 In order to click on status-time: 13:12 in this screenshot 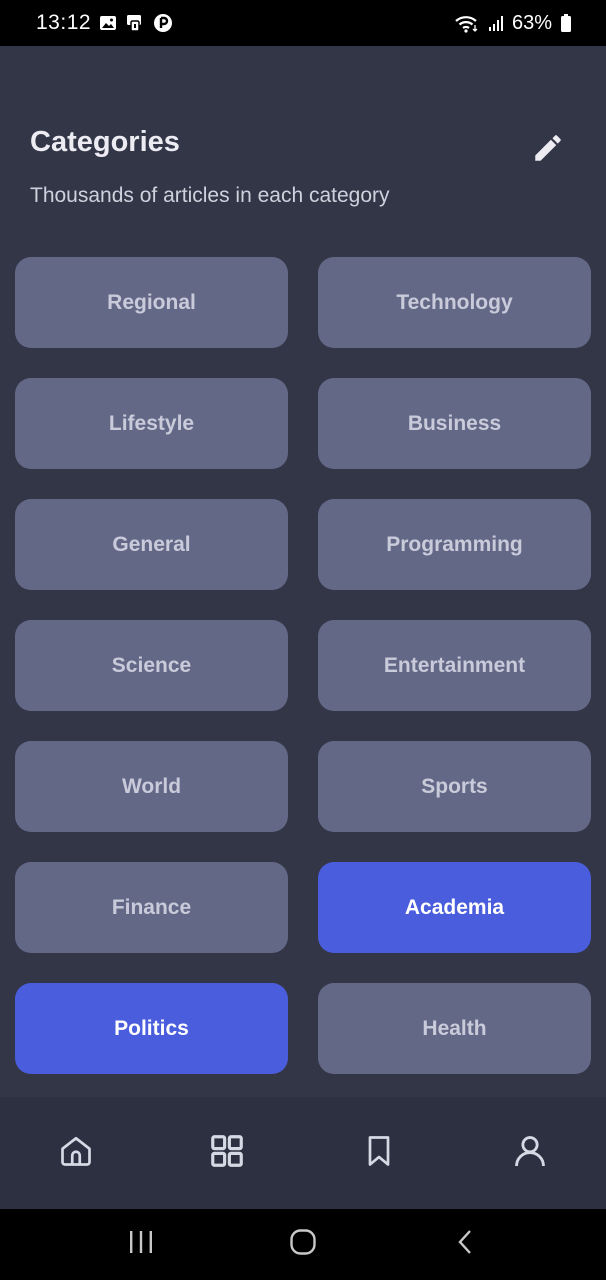, I will do `click(64, 22)`.